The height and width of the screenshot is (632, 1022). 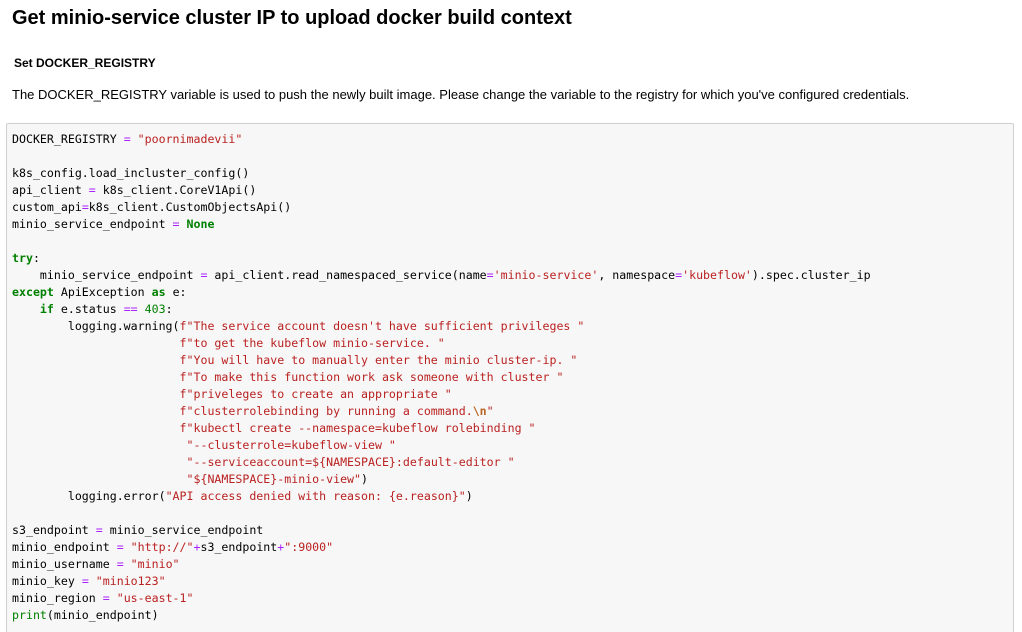 What do you see at coordinates (347, 275) in the screenshot?
I see `code-token: api_client.read_namespaced_service(name` at bounding box center [347, 275].